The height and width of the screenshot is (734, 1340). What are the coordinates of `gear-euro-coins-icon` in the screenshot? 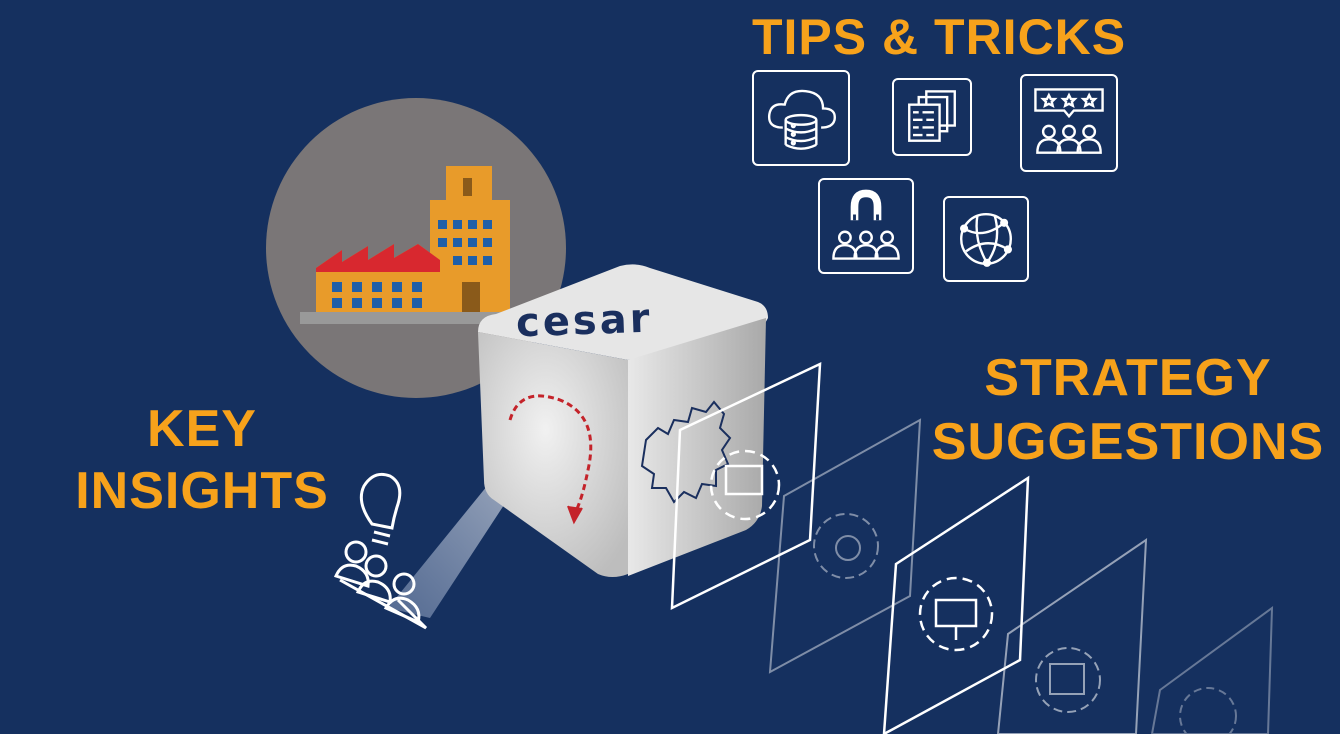 It's located at (845, 546).